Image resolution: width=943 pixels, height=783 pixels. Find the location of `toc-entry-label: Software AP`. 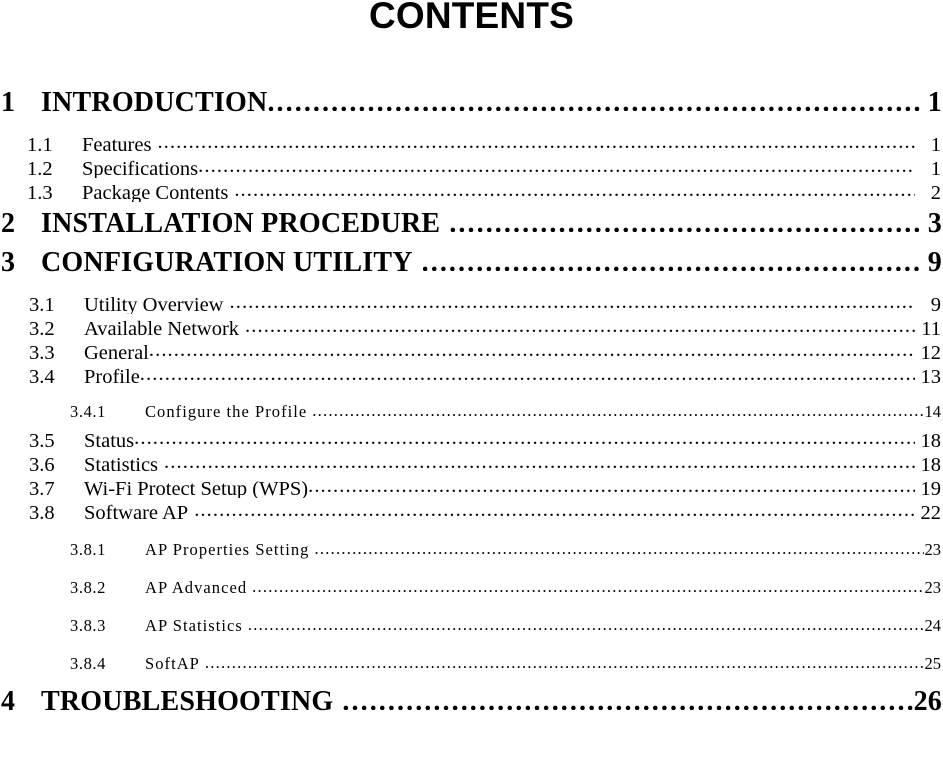

toc-entry-label: Software AP is located at coordinates (136, 512).